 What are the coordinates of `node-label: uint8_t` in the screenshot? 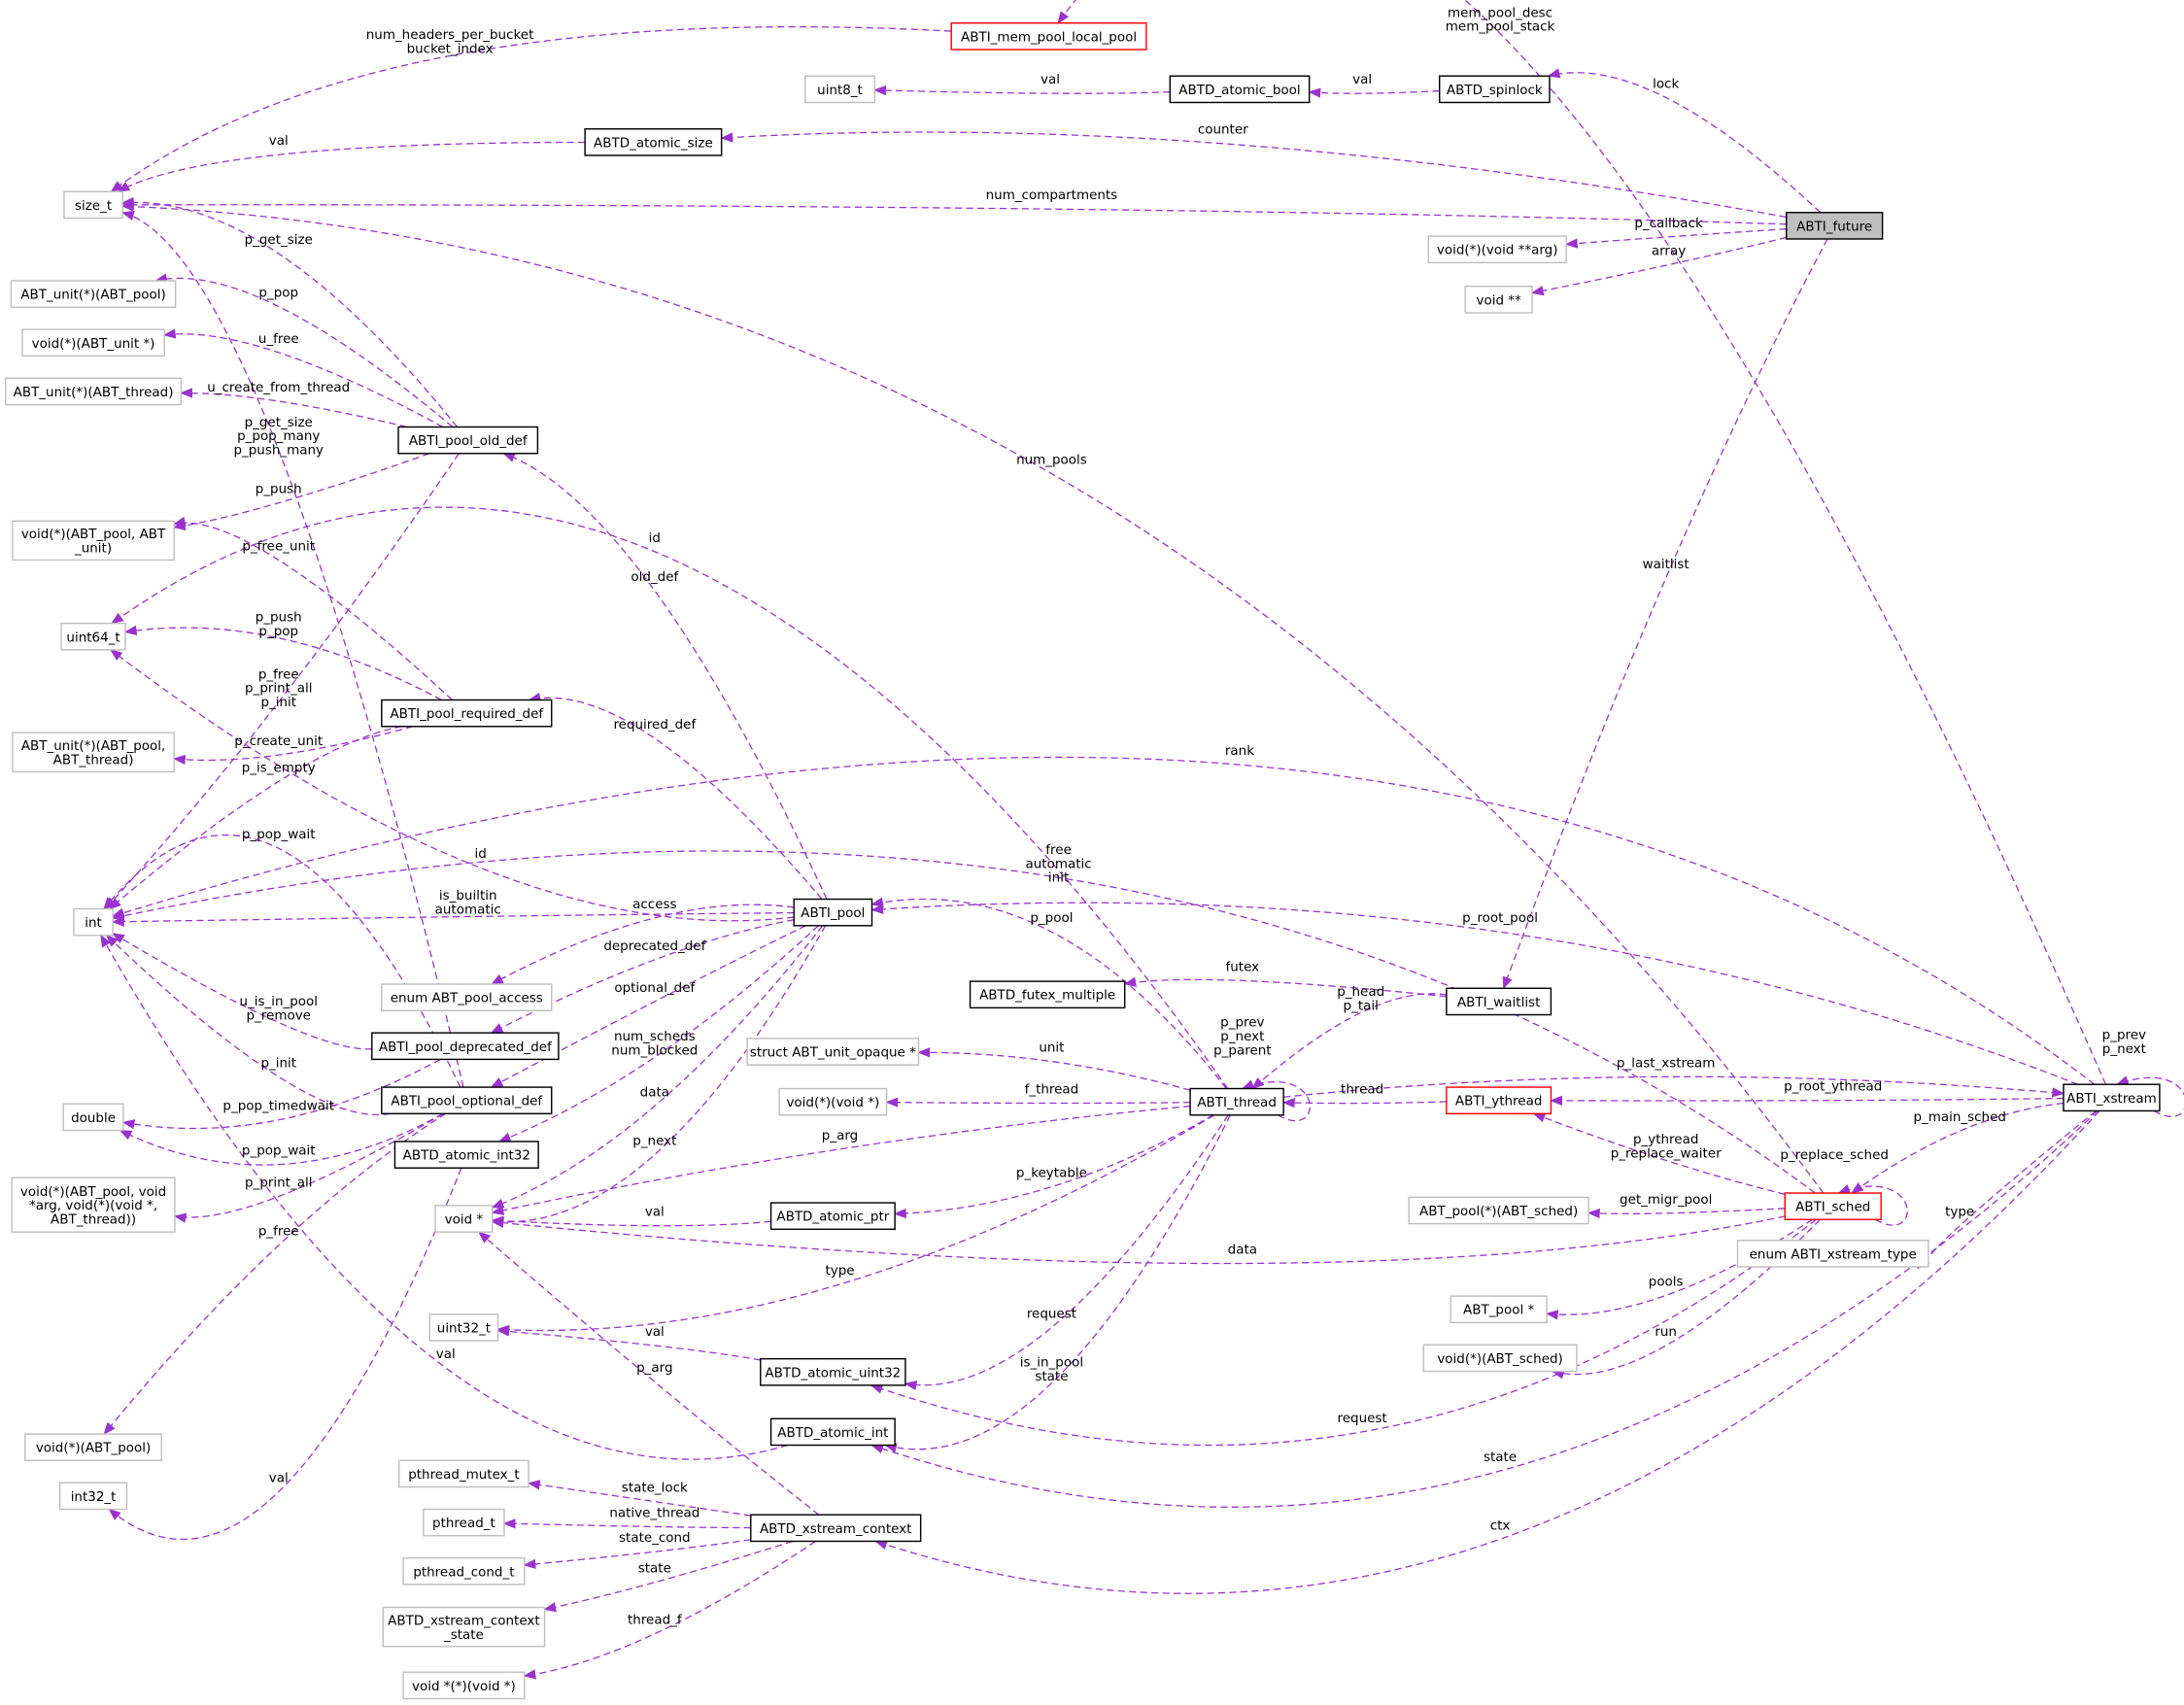 It's located at (840, 90).